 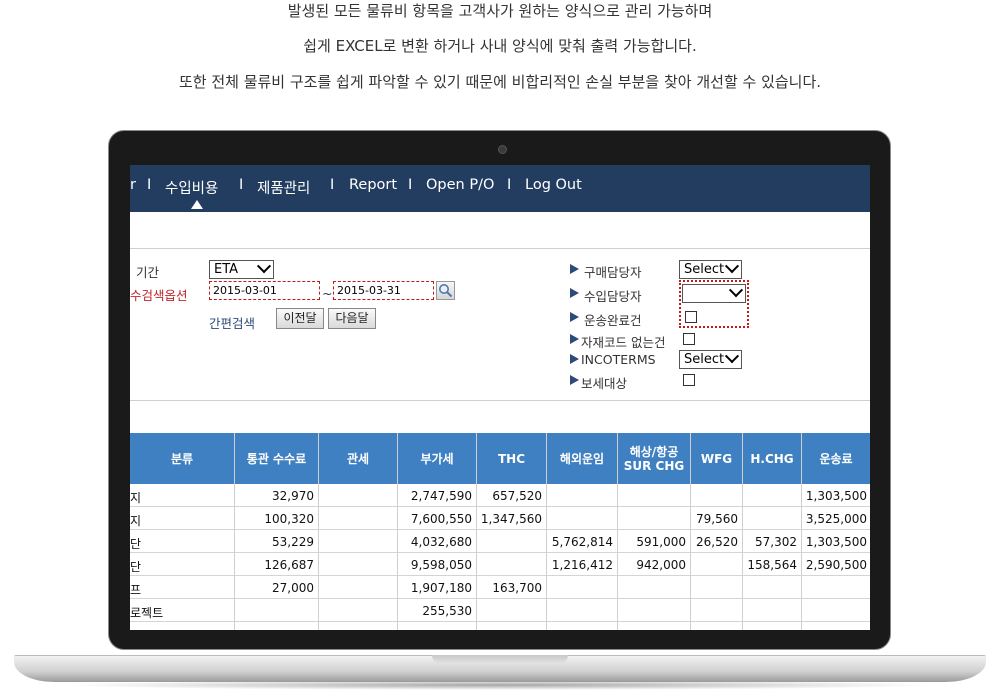 What do you see at coordinates (197, 204) in the screenshot?
I see `active-caret-icon` at bounding box center [197, 204].